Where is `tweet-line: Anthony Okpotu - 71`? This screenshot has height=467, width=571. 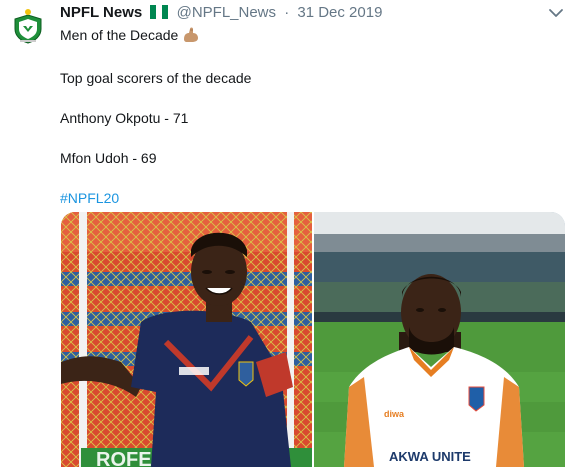 tweet-line: Anthony Okpotu - 71 is located at coordinates (124, 118).